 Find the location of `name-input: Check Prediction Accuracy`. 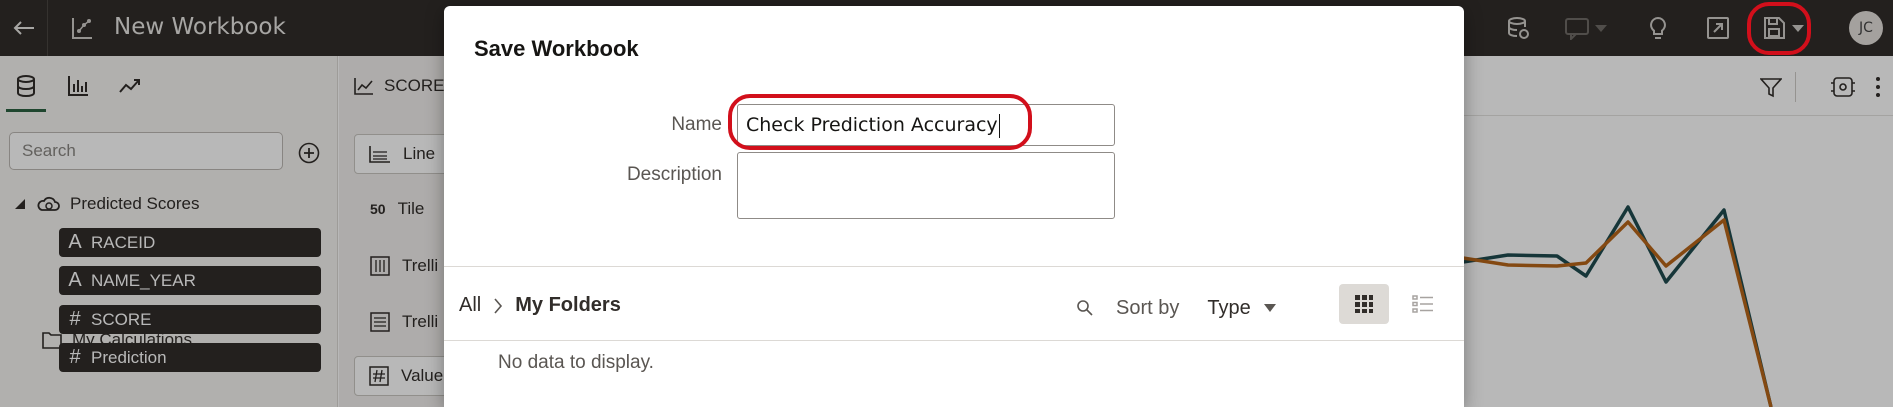

name-input: Check Prediction Accuracy is located at coordinates (926, 125).